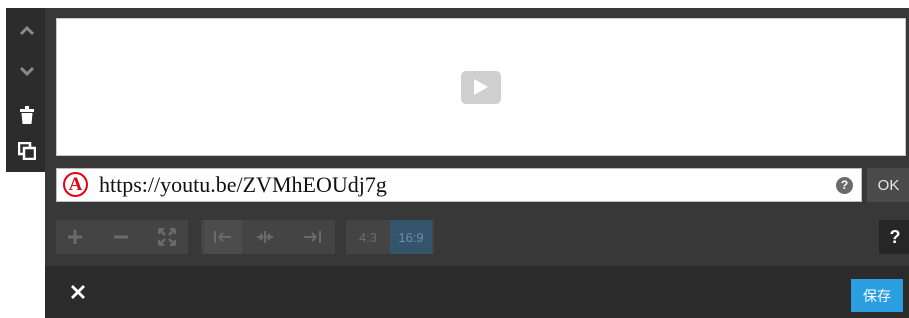 The height and width of the screenshot is (318, 909). Describe the element at coordinates (844, 185) in the screenshot. I see `url-help-icon: ?` at that location.